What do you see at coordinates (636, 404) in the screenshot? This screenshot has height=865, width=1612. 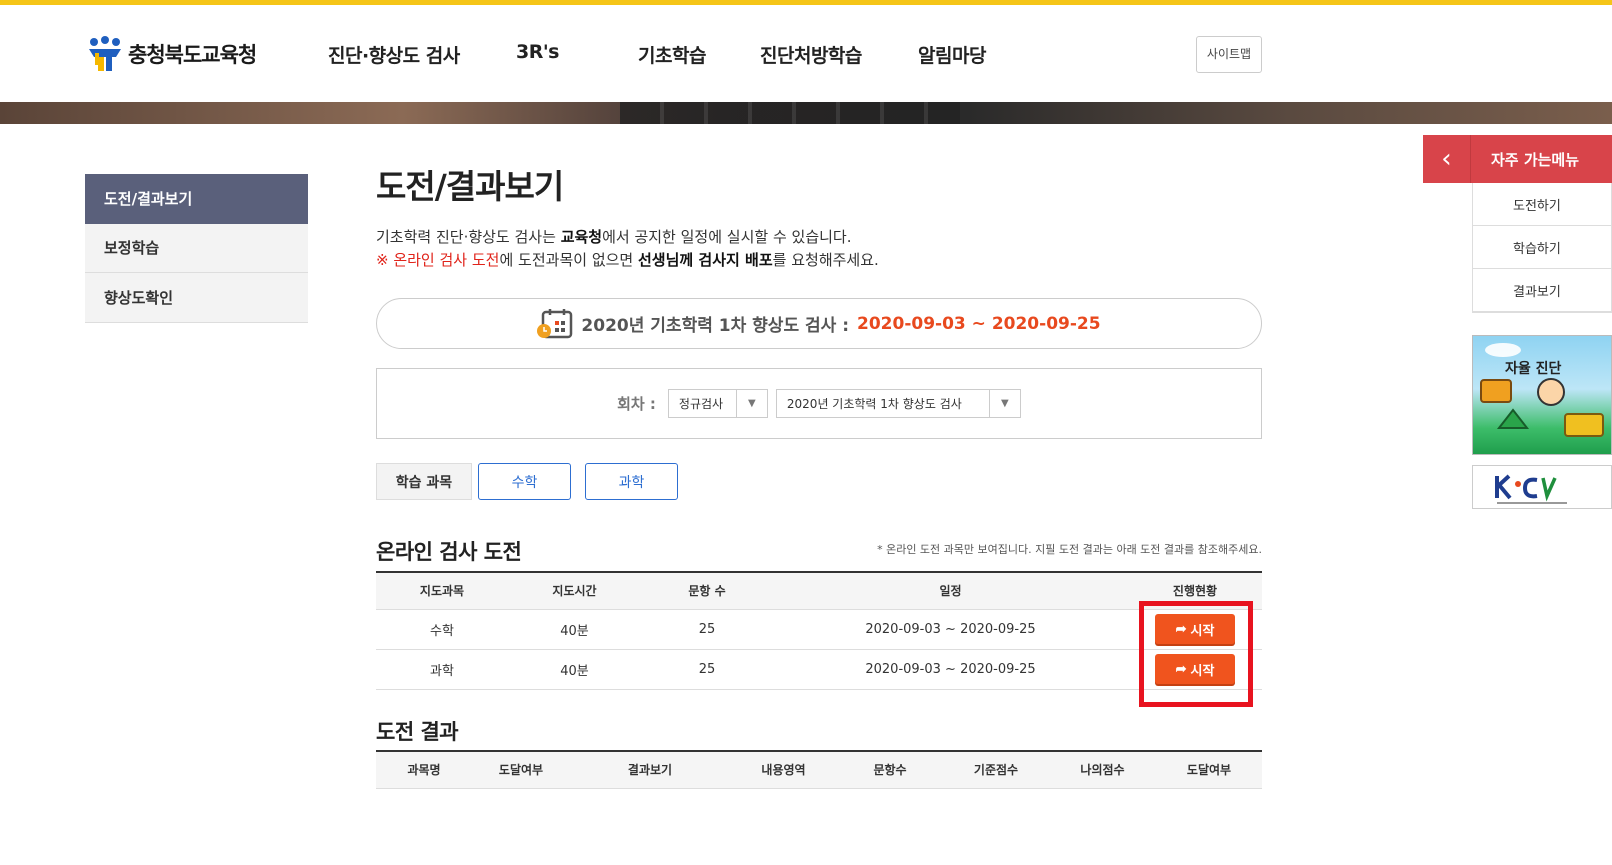 I see `round-label: 회차 :` at bounding box center [636, 404].